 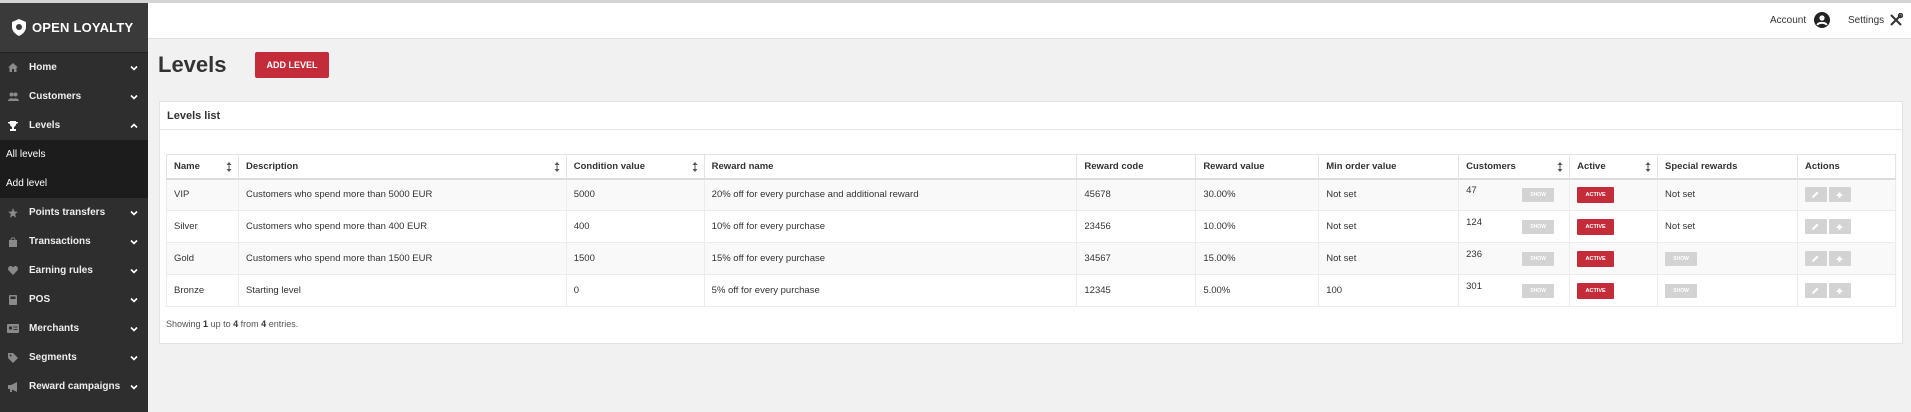 I want to click on column-header-name: Name, so click(x=202, y=167).